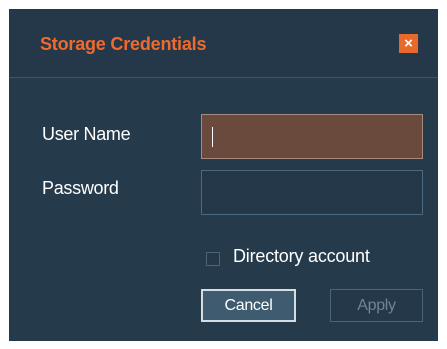 The width and height of the screenshot is (447, 349). What do you see at coordinates (248, 305) in the screenshot?
I see `cancel-button: Cancel` at bounding box center [248, 305].